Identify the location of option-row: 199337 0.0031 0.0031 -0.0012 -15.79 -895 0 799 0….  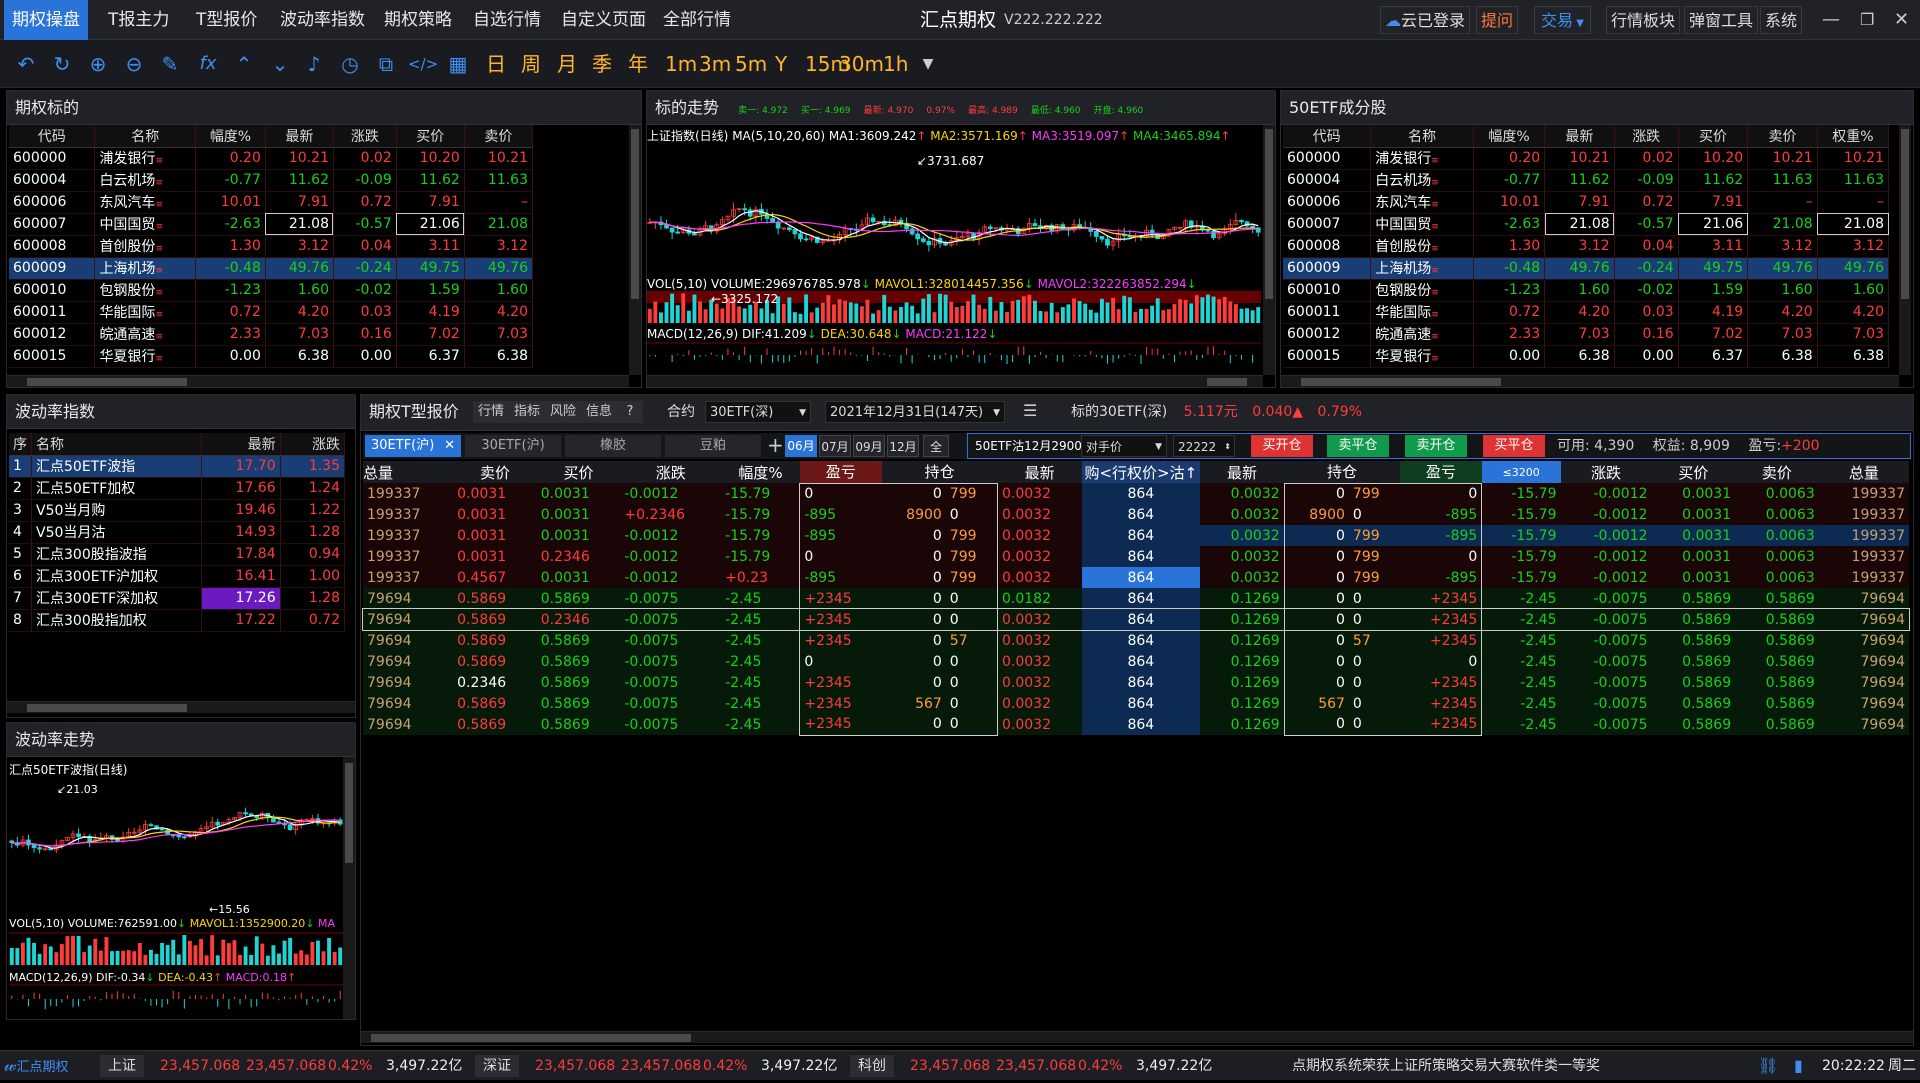
(1136, 535).